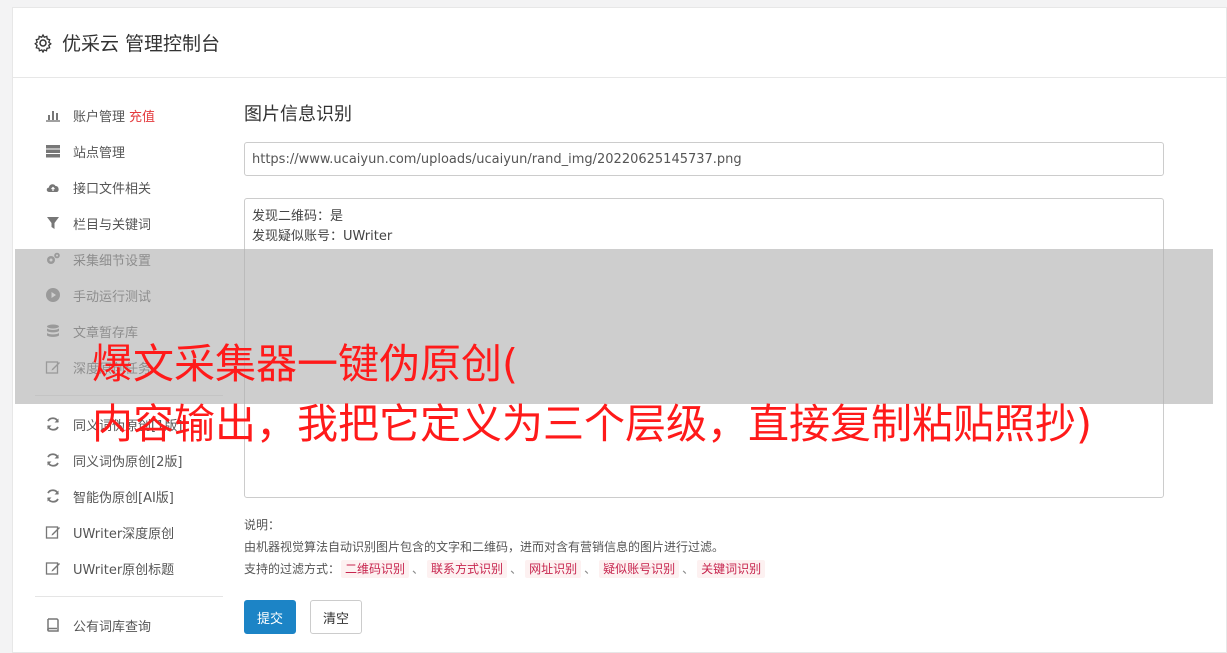 The width and height of the screenshot is (1227, 653). What do you see at coordinates (123, 498) in the screenshot?
I see `sidebar-item-label: 智能伪原创[AI版]` at bounding box center [123, 498].